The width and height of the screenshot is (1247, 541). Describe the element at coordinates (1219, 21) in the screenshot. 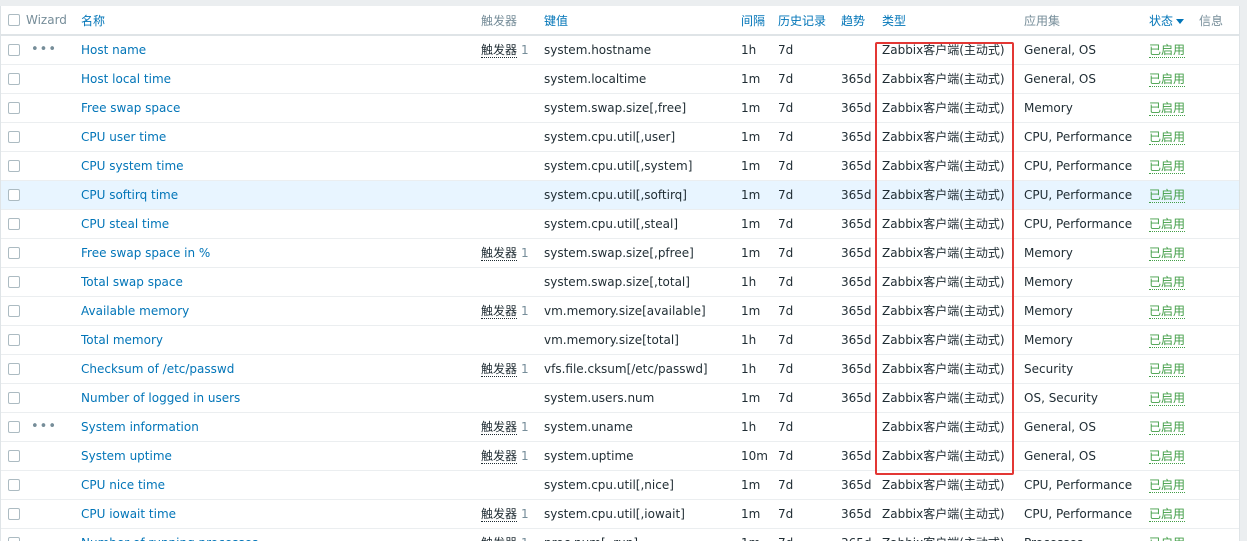

I see `header-info: 信息` at that location.